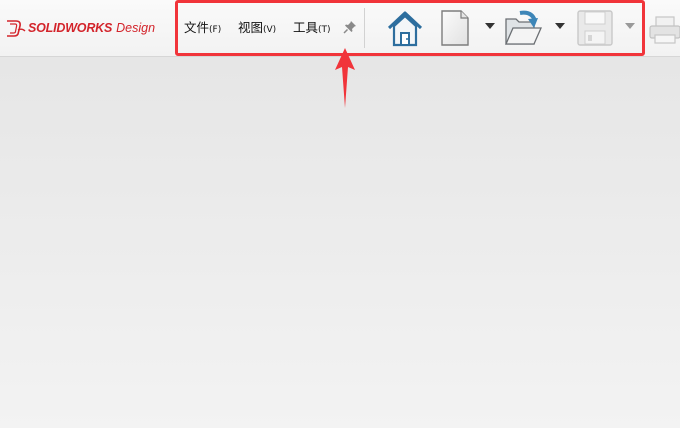 The width and height of the screenshot is (680, 428). I want to click on open-folder-icon, so click(523, 27).